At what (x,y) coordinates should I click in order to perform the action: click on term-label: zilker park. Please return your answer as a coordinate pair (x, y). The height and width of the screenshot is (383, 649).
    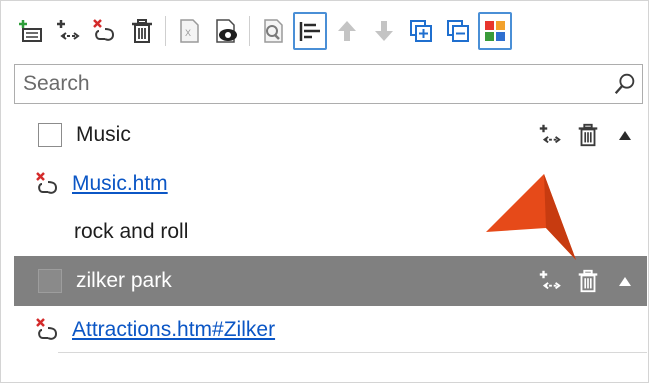
    Looking at the image, I should click on (124, 280).